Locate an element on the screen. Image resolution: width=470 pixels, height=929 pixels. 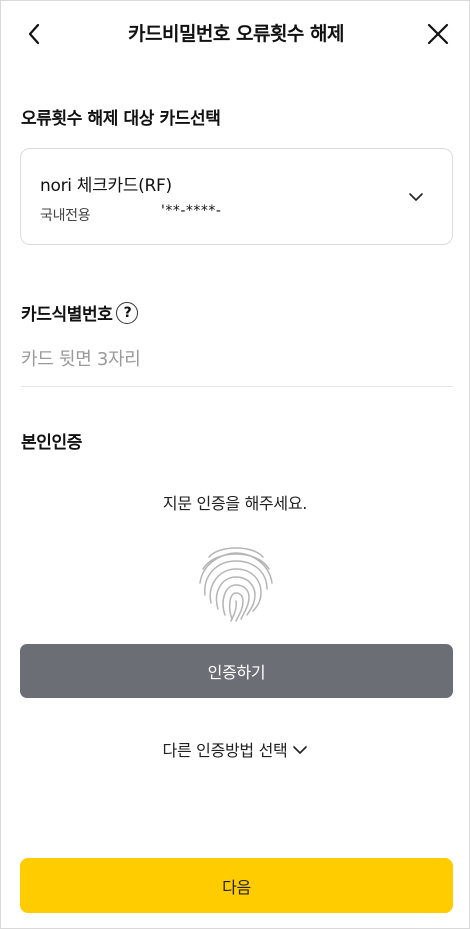
close-icon is located at coordinates (438, 34).